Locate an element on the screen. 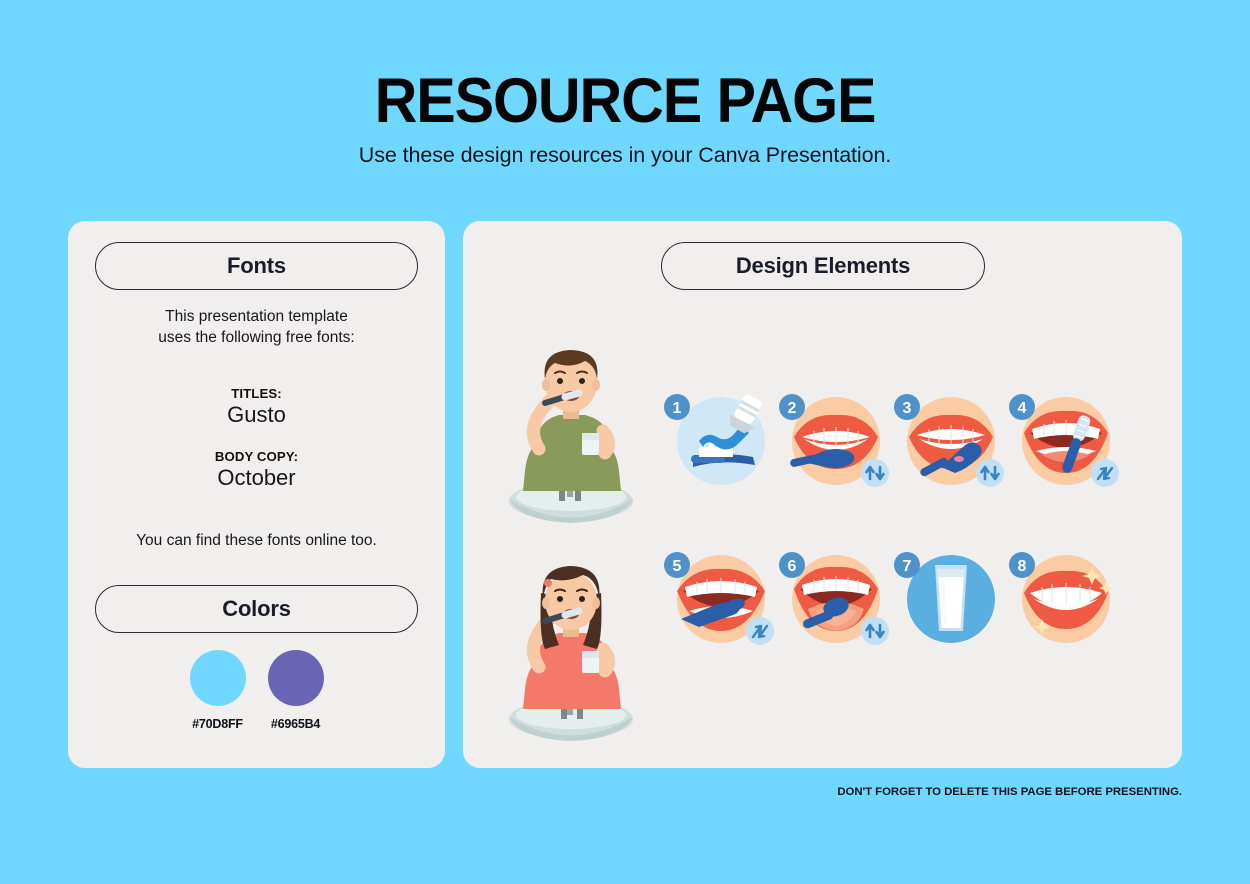 The width and height of the screenshot is (1250, 884). girl-brushing-teeth-illustration is located at coordinates (571, 646).